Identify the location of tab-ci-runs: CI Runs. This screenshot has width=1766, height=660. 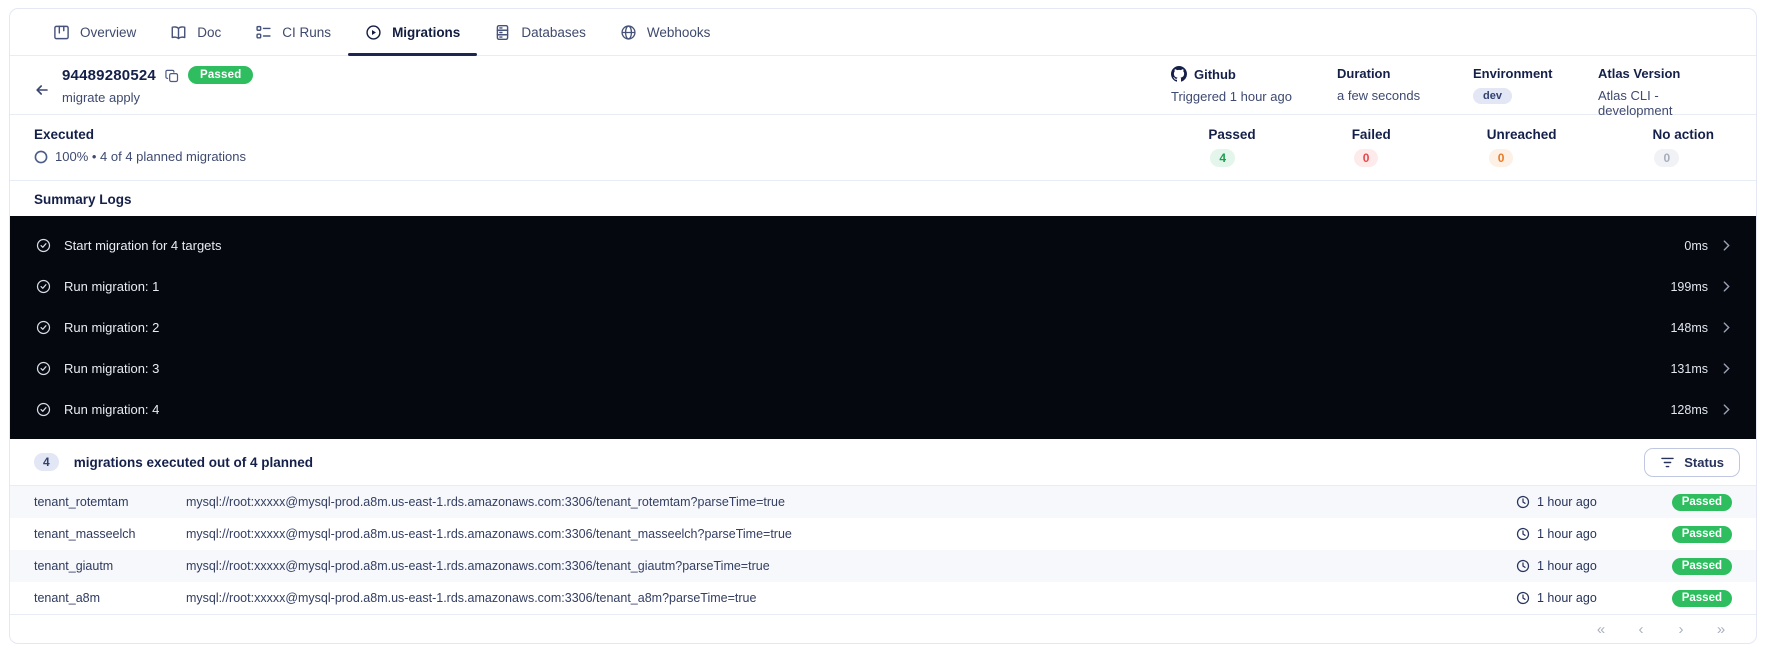
(293, 32).